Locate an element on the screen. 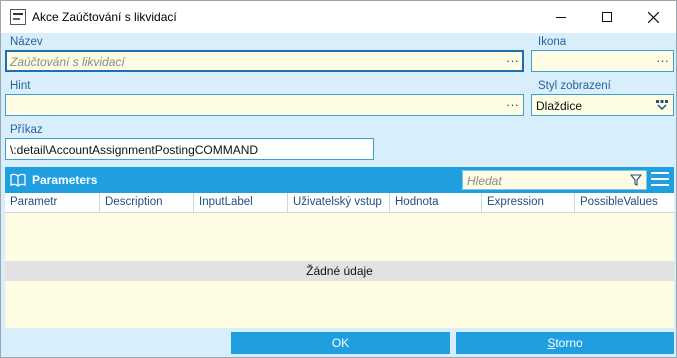  maximize-icon is located at coordinates (607, 17).